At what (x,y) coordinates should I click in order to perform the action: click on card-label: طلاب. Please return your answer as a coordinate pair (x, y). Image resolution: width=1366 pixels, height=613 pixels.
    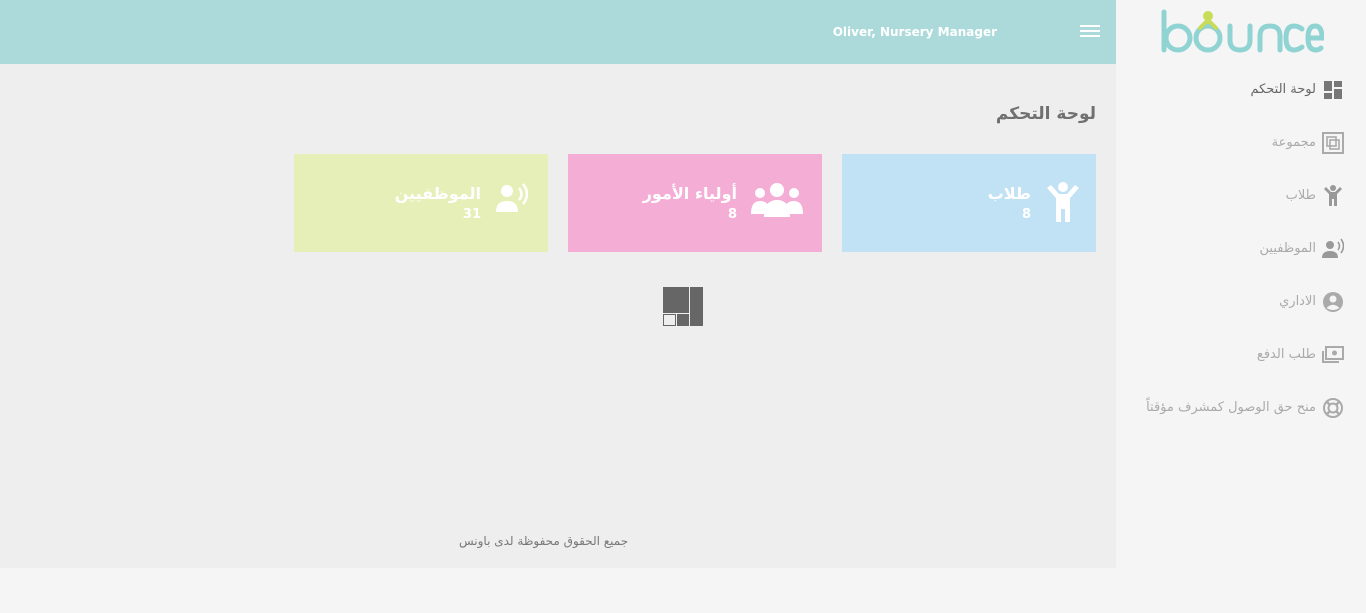
    Looking at the image, I should click on (1009, 193).